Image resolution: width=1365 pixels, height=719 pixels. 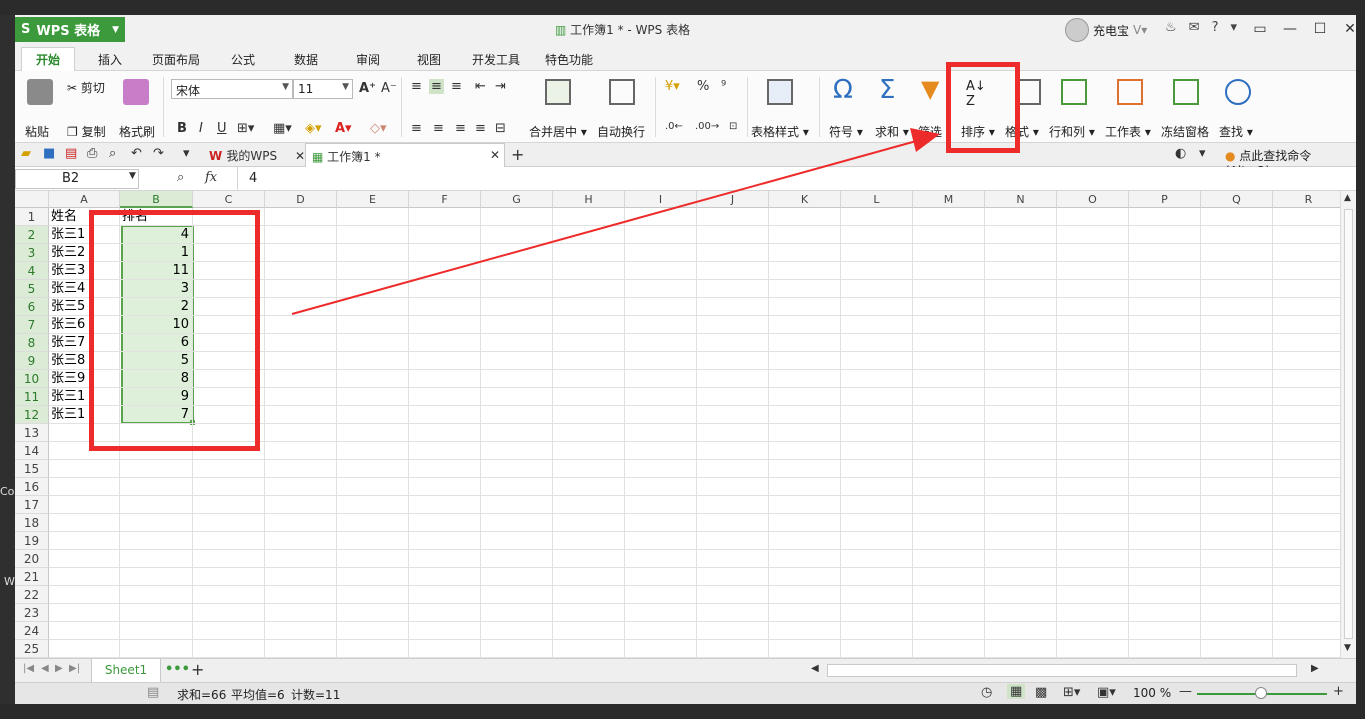 I want to click on macro-icon: ▤, so click(x=153, y=692).